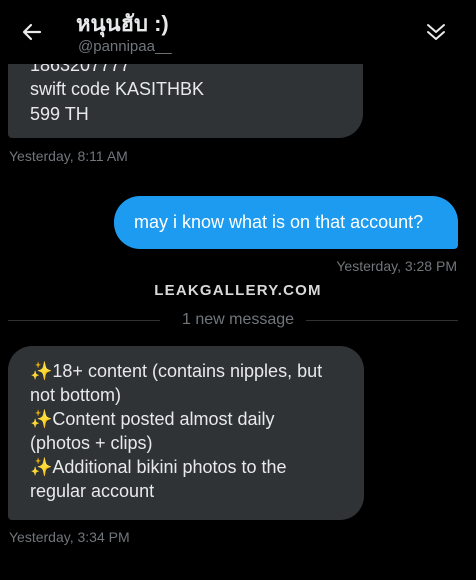 The image size is (476, 580). Describe the element at coordinates (69, 537) in the screenshot. I see `message-timestamp: Yesterday, 3:34 PM` at that location.